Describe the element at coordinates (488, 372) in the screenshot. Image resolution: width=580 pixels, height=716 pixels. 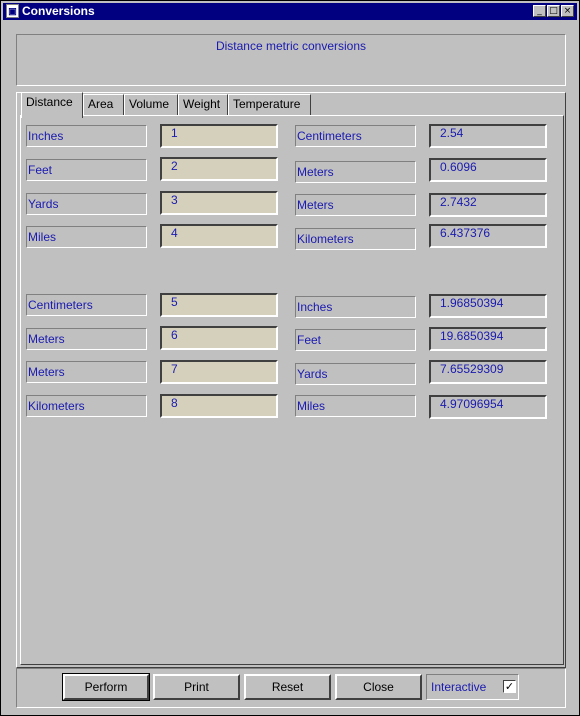
I see `result-field: 7.65529309` at that location.